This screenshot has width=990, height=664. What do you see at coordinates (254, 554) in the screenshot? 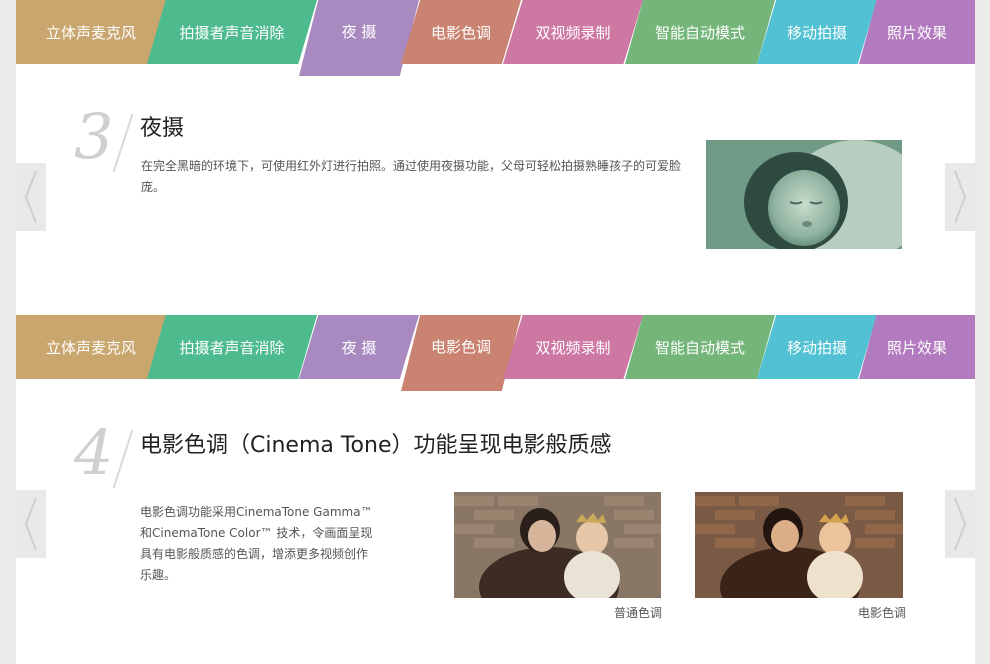
I see `description-line: 具有电影般质感的色调，增添更多视频创作` at bounding box center [254, 554].